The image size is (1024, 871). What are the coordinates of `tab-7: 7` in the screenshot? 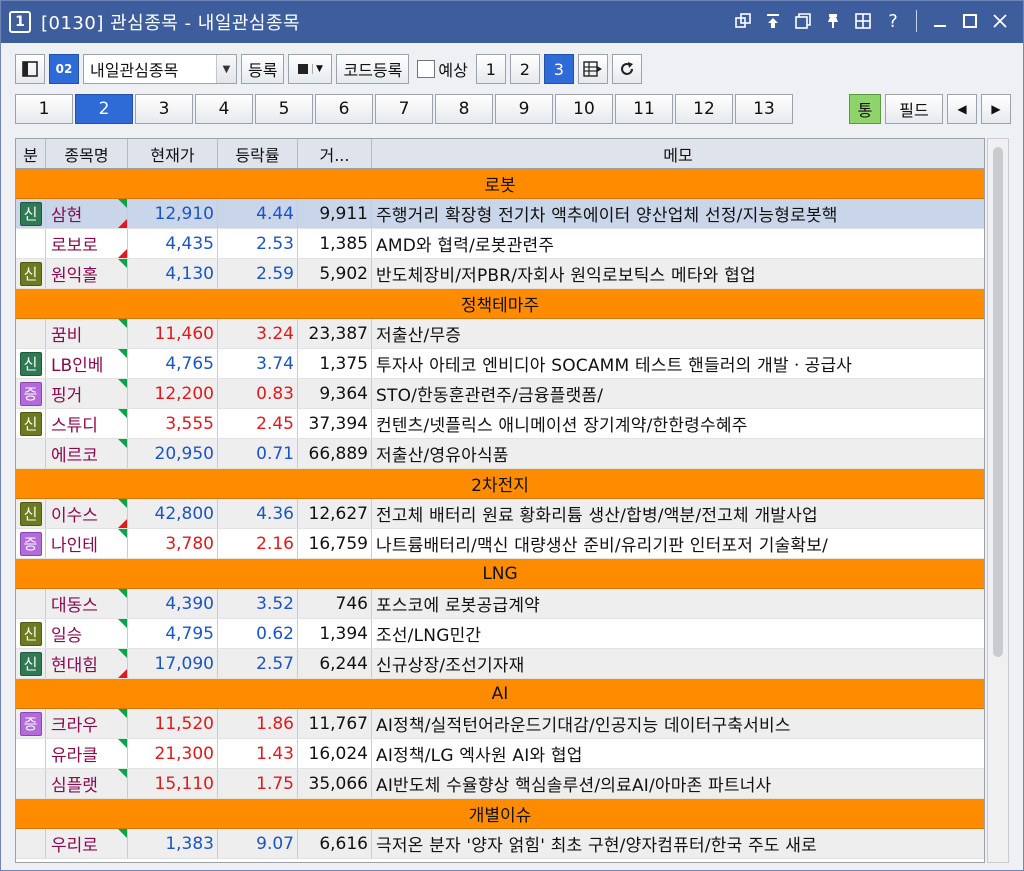 It's located at (404, 109).